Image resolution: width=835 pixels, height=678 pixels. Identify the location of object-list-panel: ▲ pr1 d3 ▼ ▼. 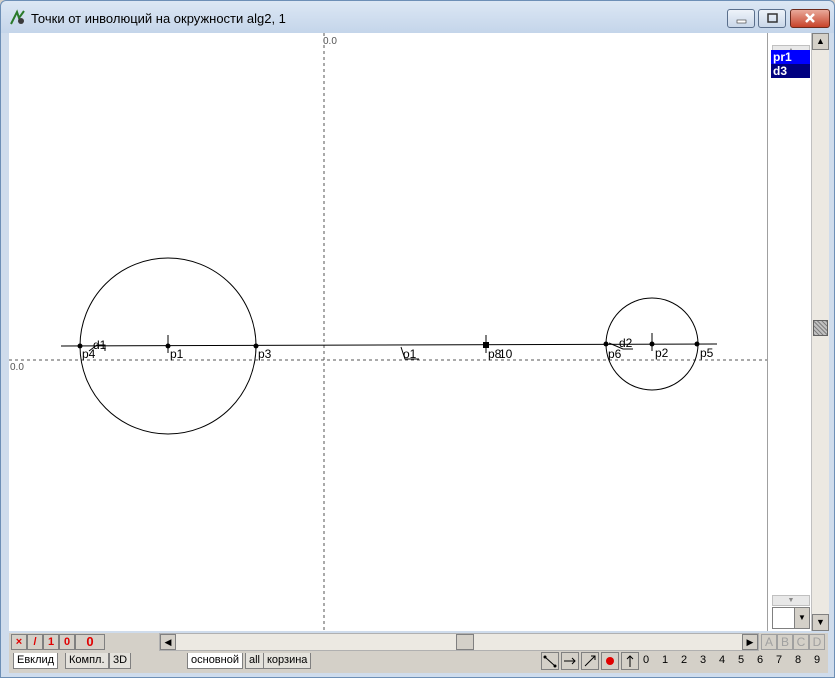
(789, 332).